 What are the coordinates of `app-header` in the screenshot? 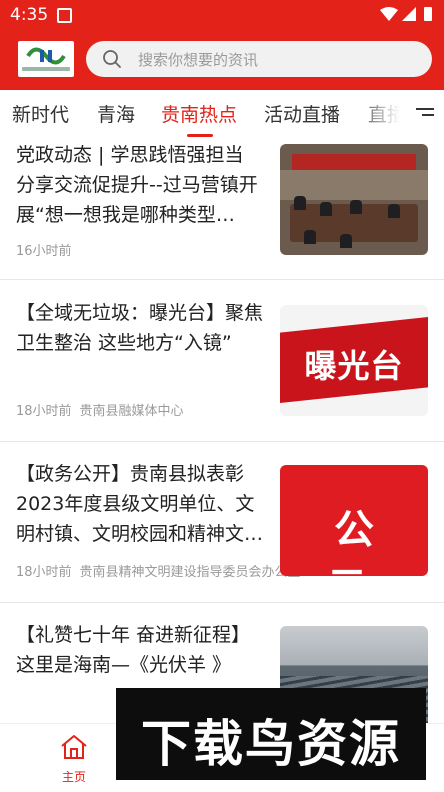 It's located at (222, 60).